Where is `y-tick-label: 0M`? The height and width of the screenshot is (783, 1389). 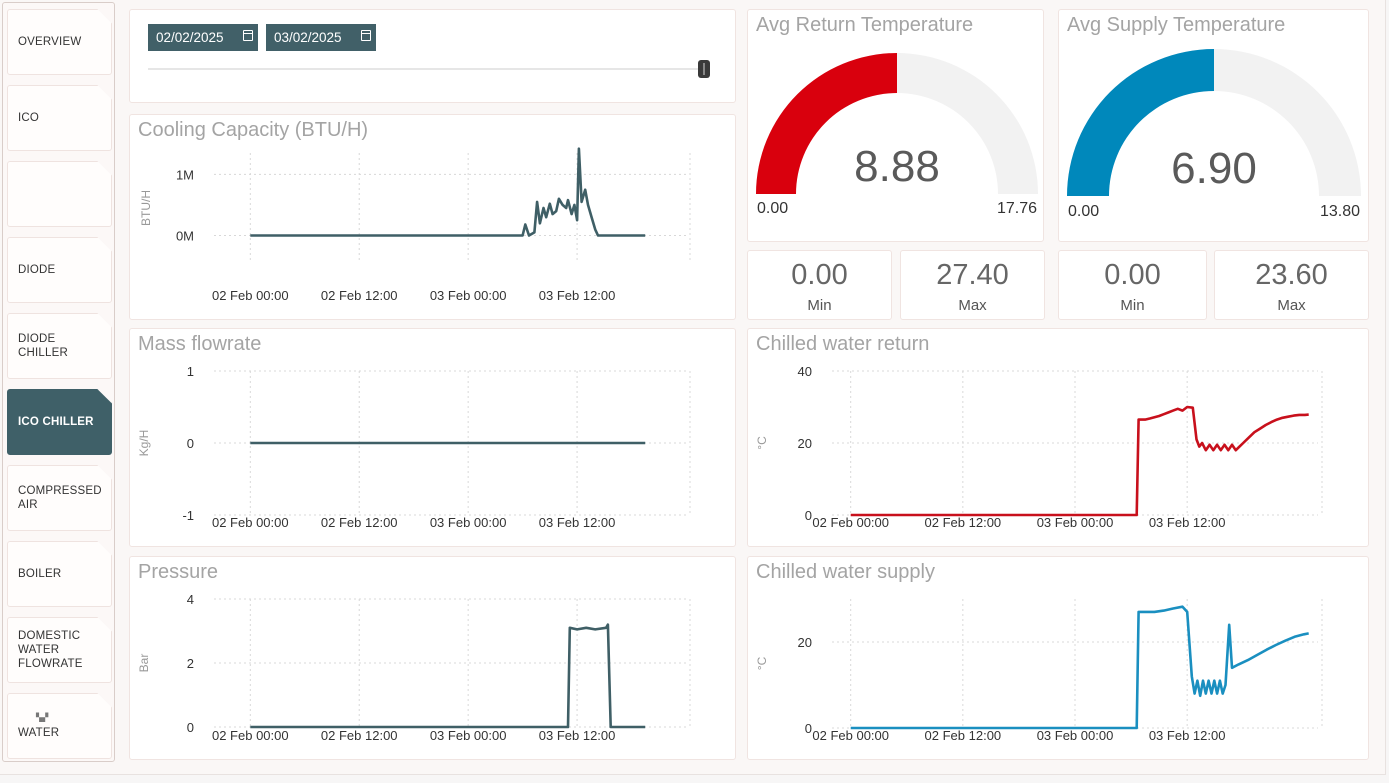
y-tick-label: 0M is located at coordinates (185, 236).